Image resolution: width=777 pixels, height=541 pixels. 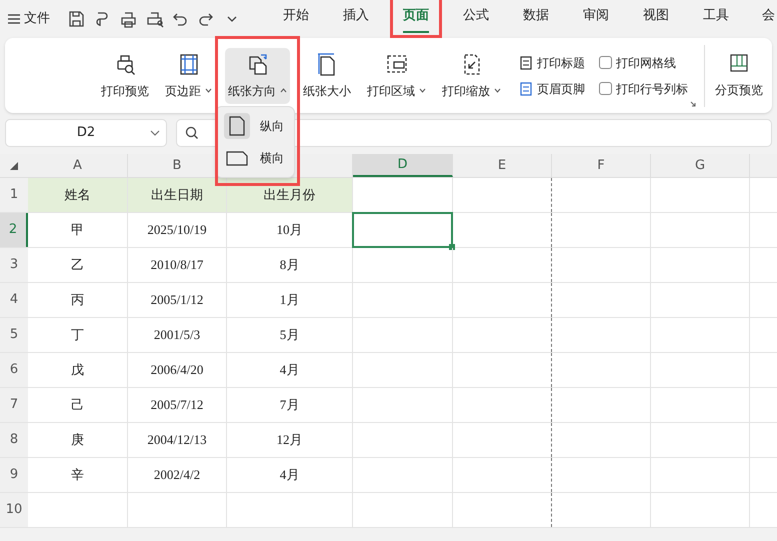 I want to click on row-header: 3, so click(x=14, y=265).